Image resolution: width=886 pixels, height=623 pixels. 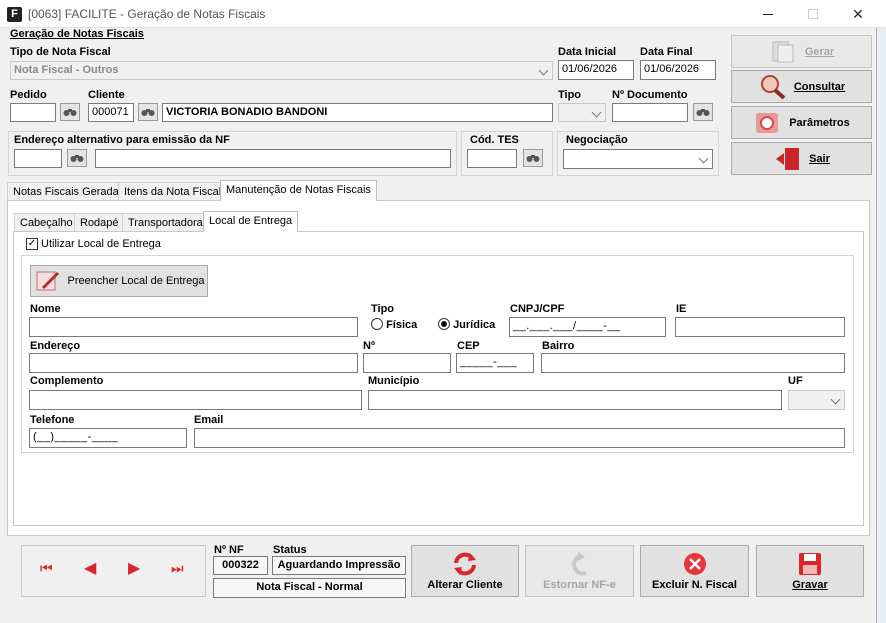 I want to click on background-window-edge, so click(x=881, y=325).